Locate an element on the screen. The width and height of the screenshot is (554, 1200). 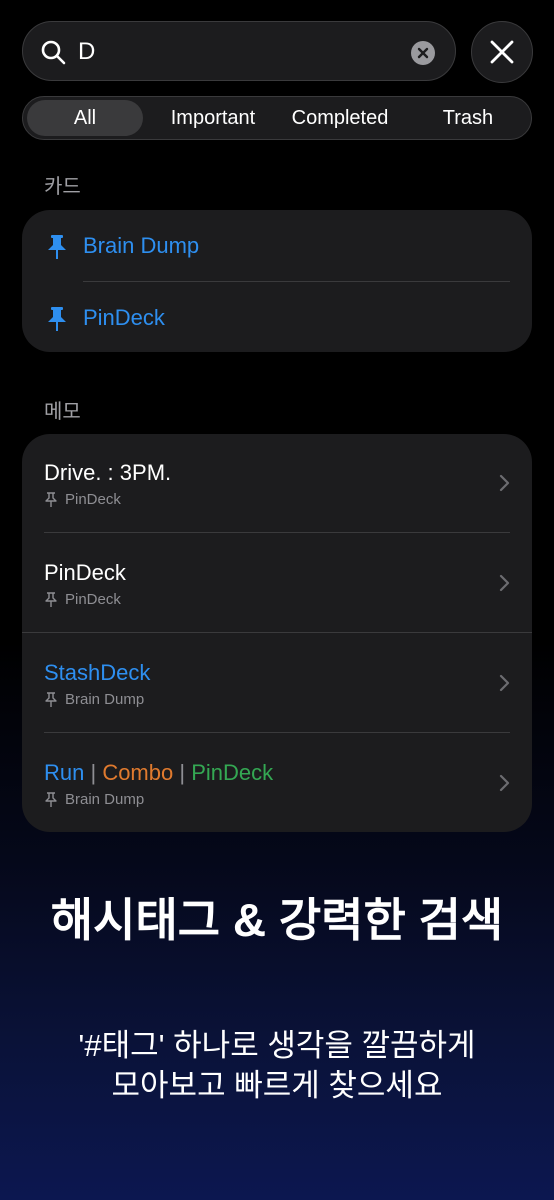
cards-section-label: 카드 is located at coordinates (62, 187).